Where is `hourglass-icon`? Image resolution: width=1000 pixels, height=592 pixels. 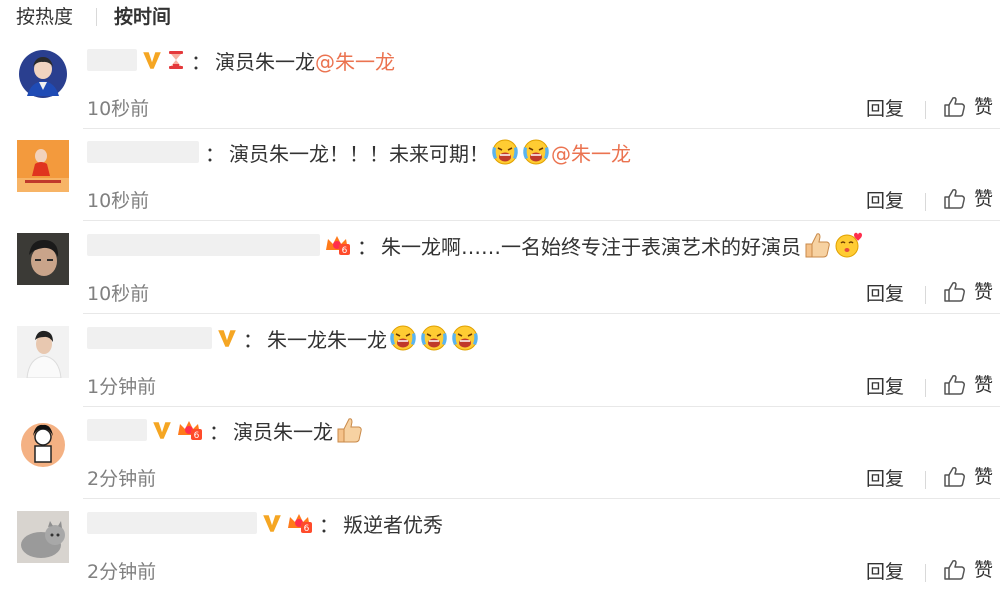
hourglass-icon is located at coordinates (176, 60).